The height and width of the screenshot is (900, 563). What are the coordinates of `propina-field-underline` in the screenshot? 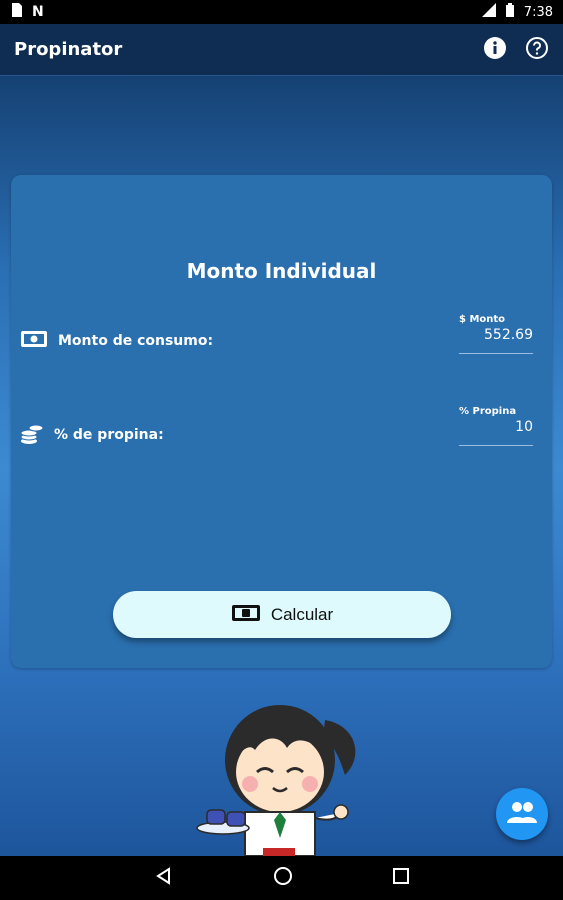 It's located at (496, 445).